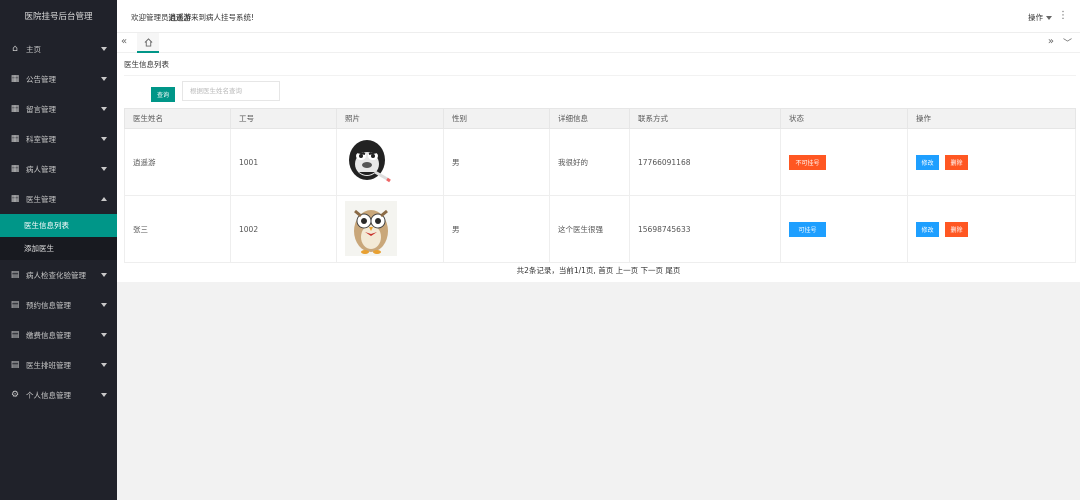 The image size is (1080, 500). I want to click on welcome-prefix: 欢迎管理员, so click(150, 17).